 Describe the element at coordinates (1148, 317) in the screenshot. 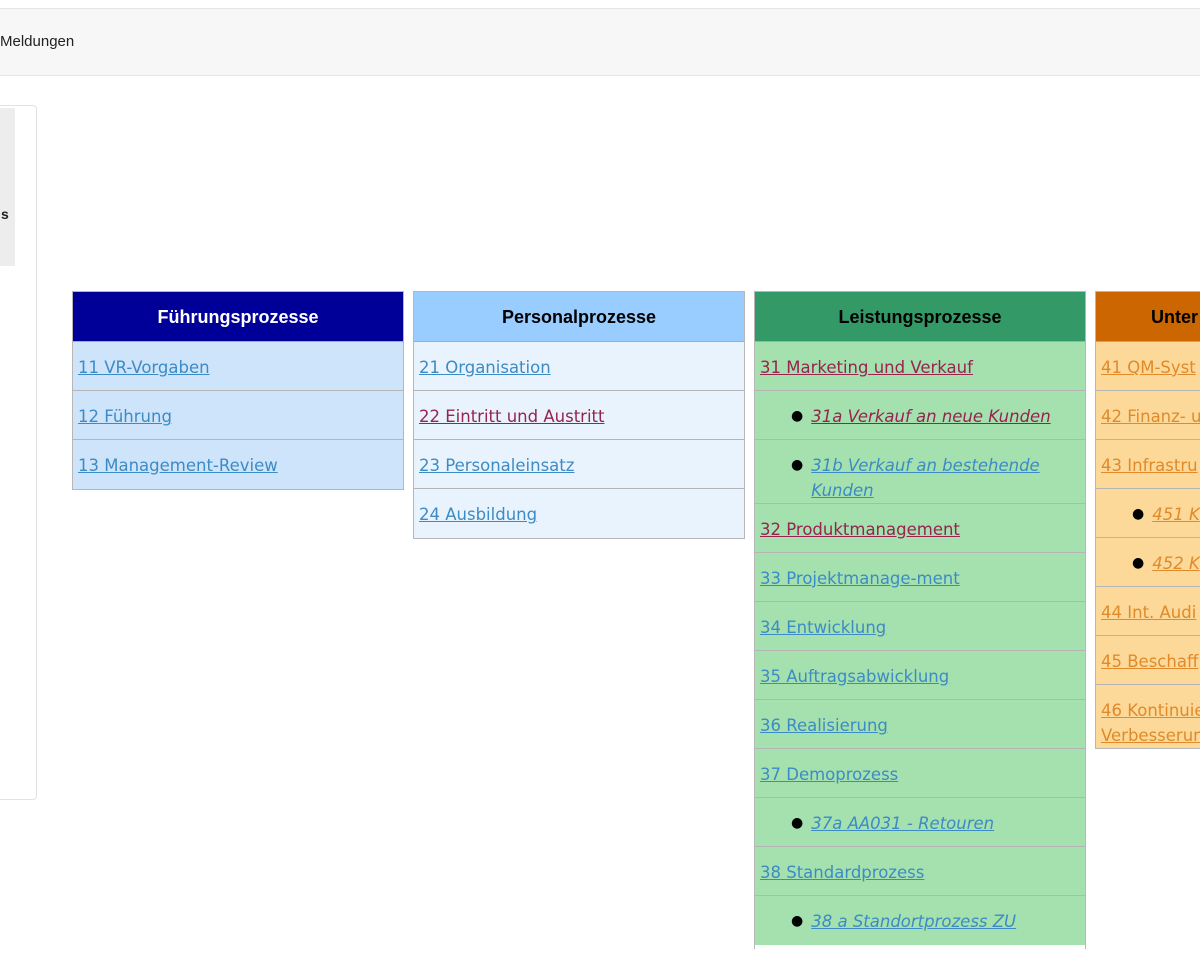

I see `column-header: Unter` at that location.